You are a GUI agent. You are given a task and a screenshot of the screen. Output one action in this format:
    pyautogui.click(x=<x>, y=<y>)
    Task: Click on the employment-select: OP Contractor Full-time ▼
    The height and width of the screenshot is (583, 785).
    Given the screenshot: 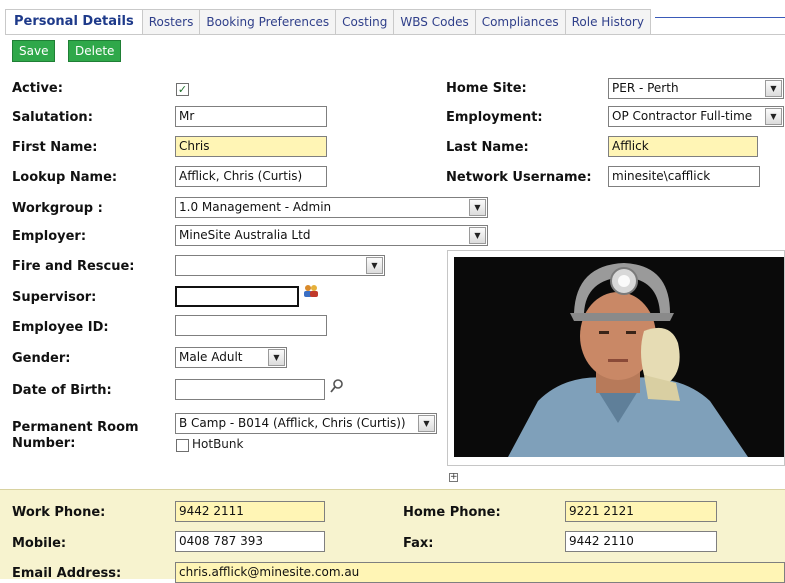 What is the action you would take?
    pyautogui.click(x=696, y=116)
    